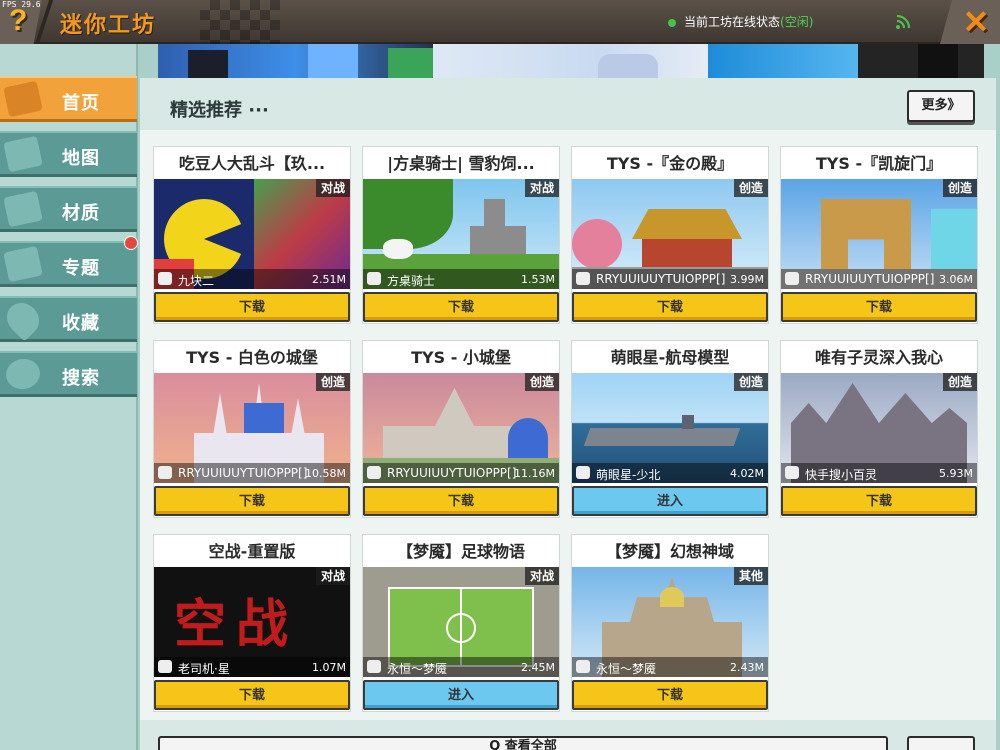 The width and height of the screenshot is (1000, 750). What do you see at coordinates (68, 99) in the screenshot?
I see `sidebar-item-home: 首页` at bounding box center [68, 99].